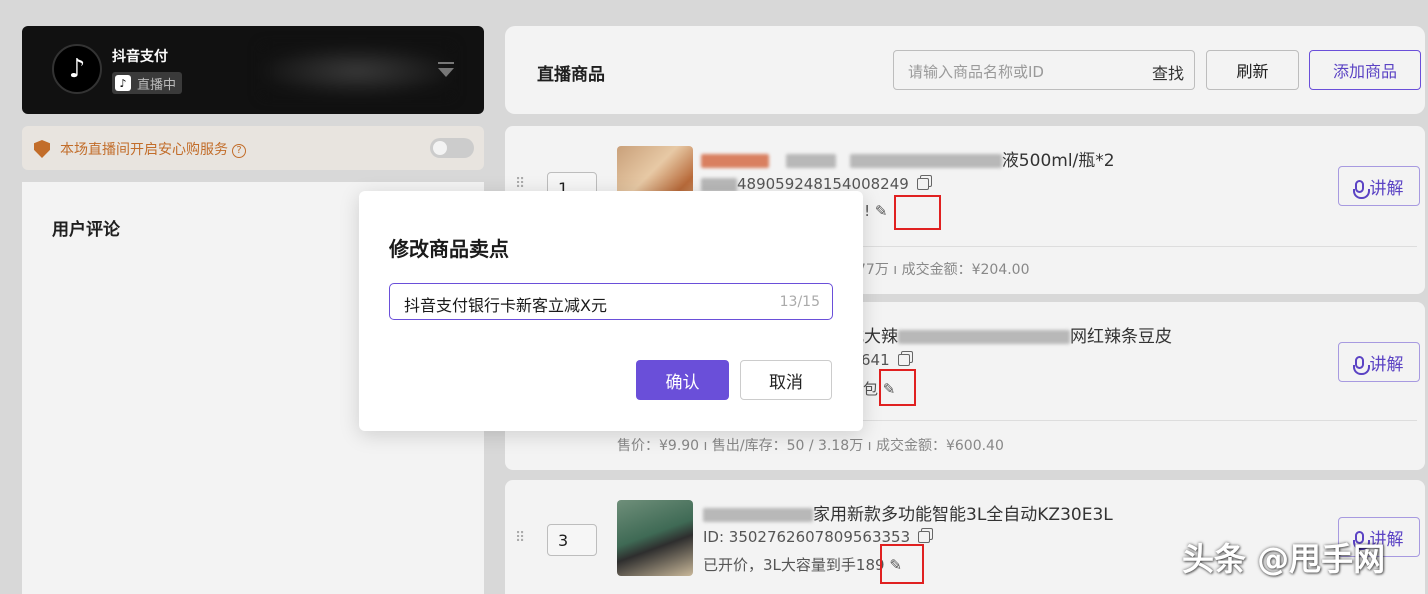  I want to click on douyin-icon: ♪, so click(123, 83).